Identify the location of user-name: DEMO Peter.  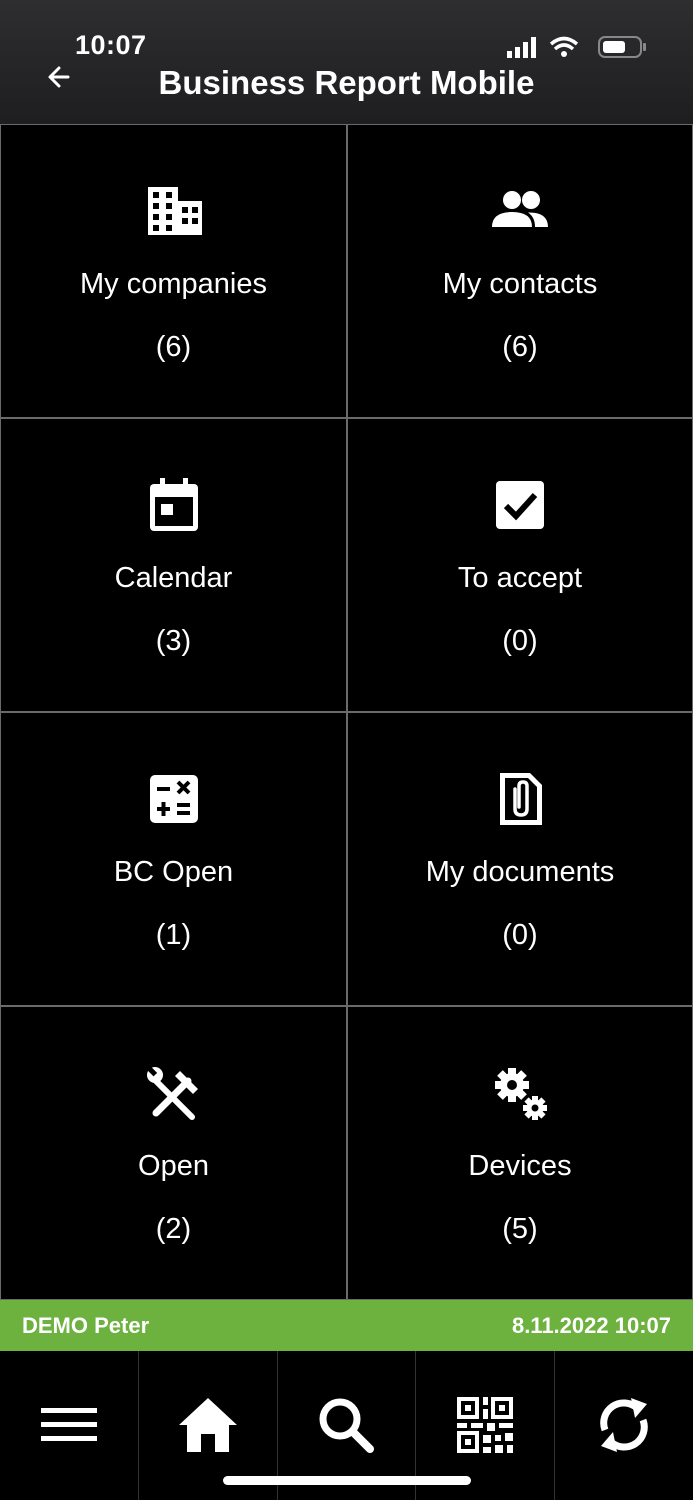
(86, 1325).